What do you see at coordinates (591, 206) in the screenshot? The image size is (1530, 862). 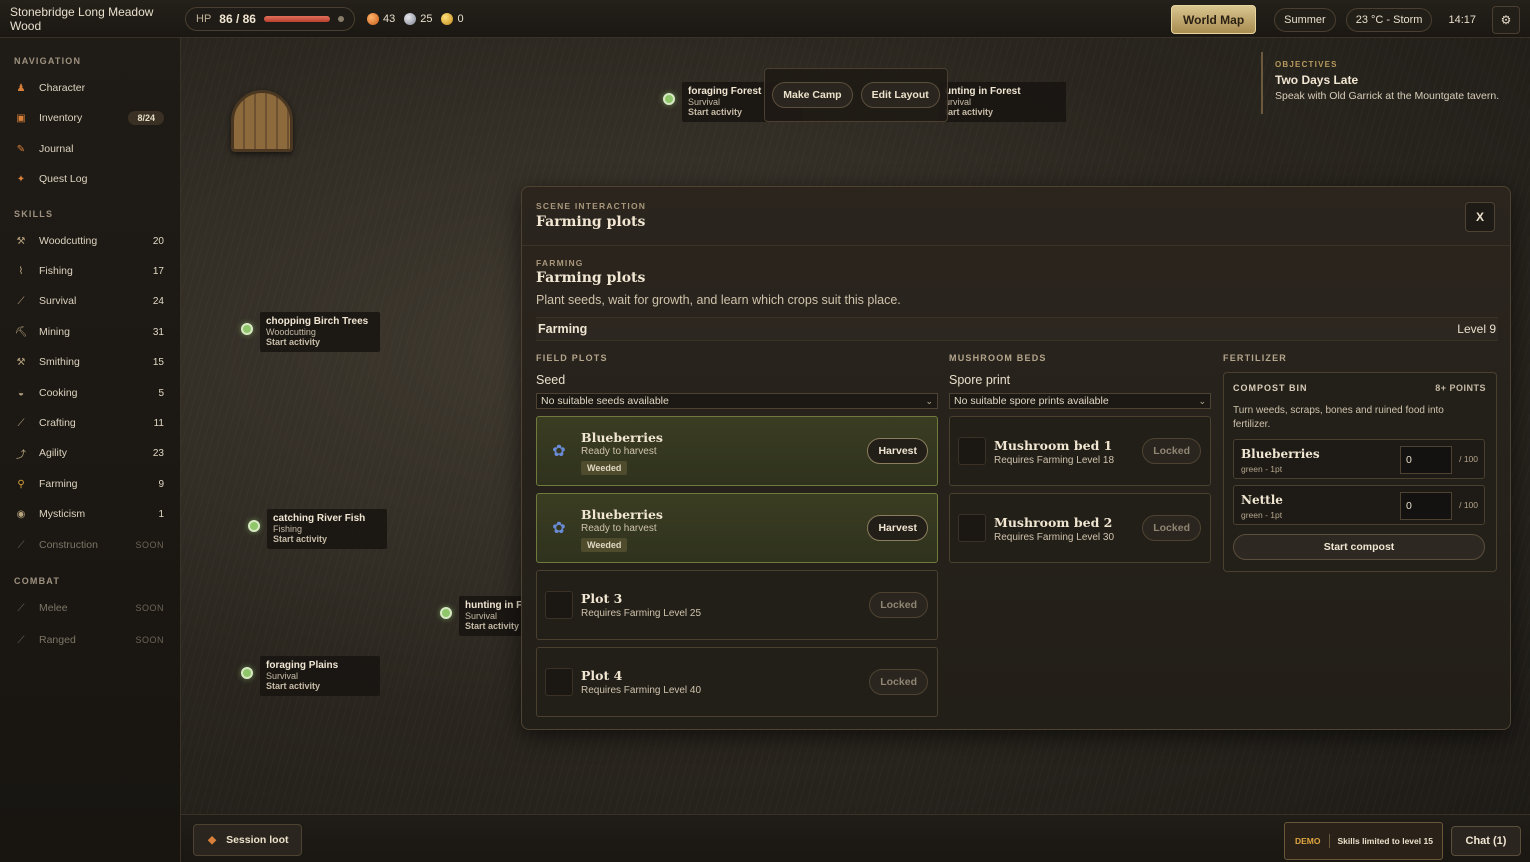 I see `panel-kicker: SCENE INTERACTION` at bounding box center [591, 206].